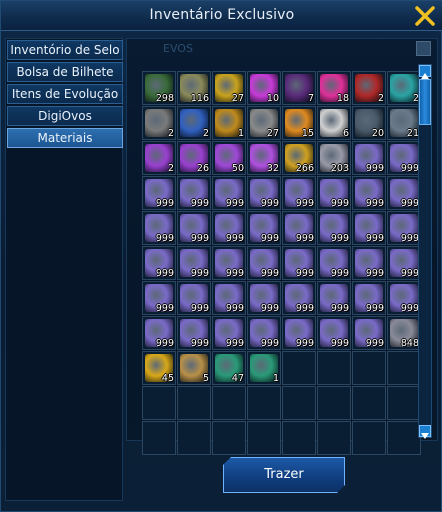 The height and width of the screenshot is (512, 442). What do you see at coordinates (369, 123) in the screenshot?
I see `inventory-slot: 20` at bounding box center [369, 123].